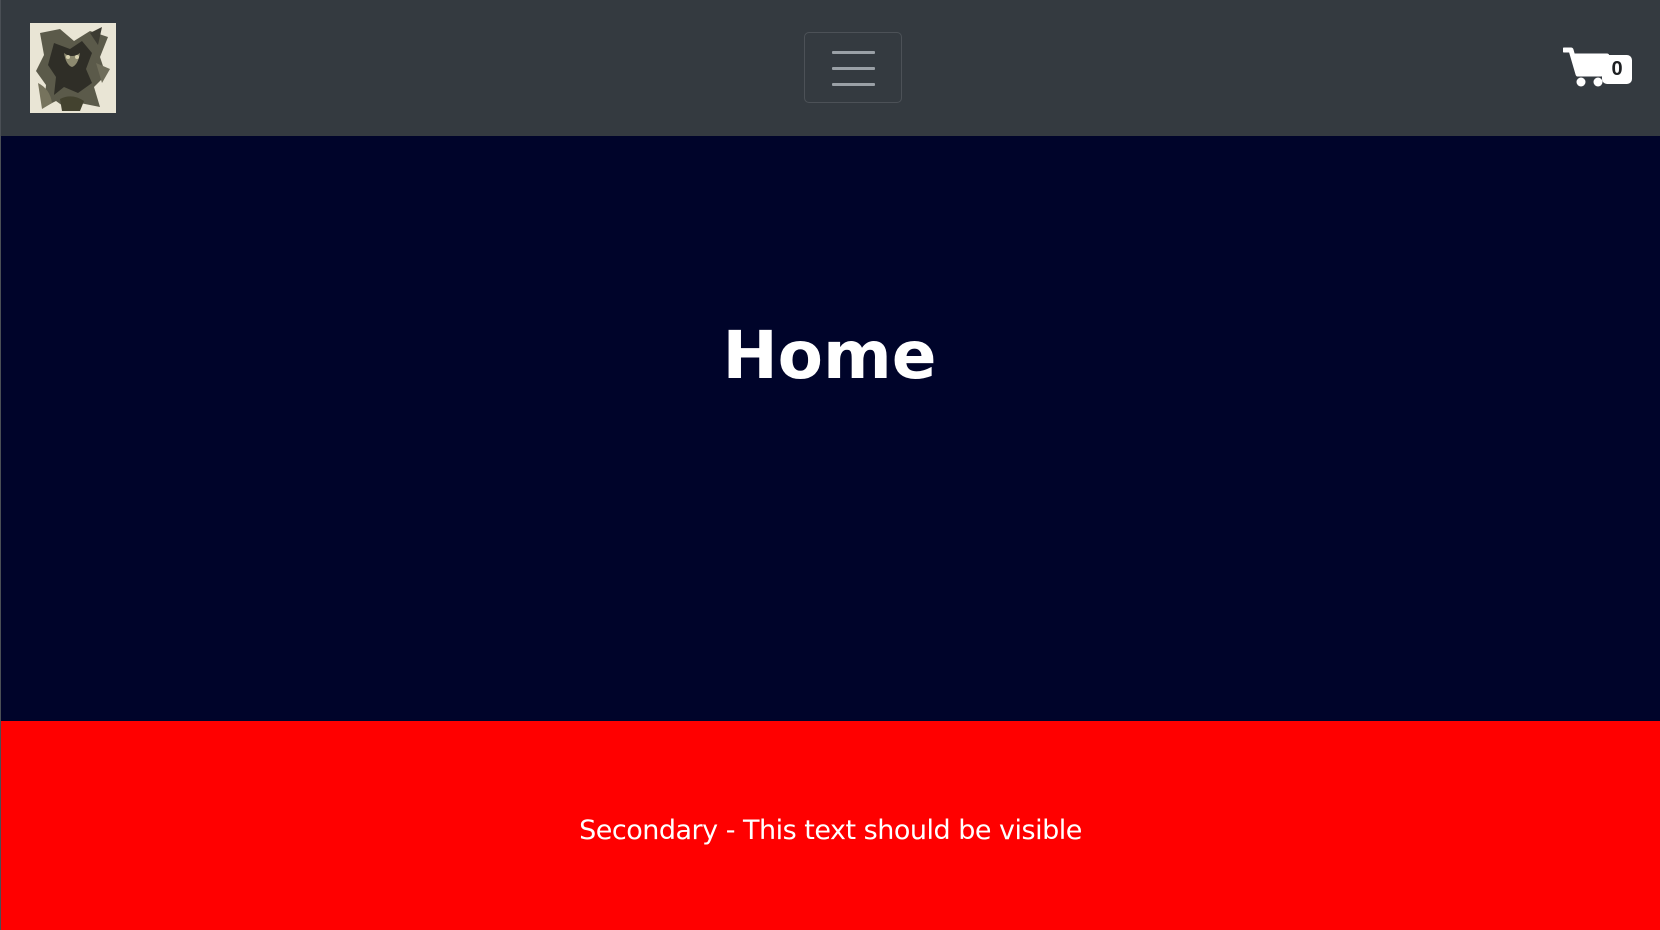  I want to click on hamburger-line-middle, so click(853, 68).